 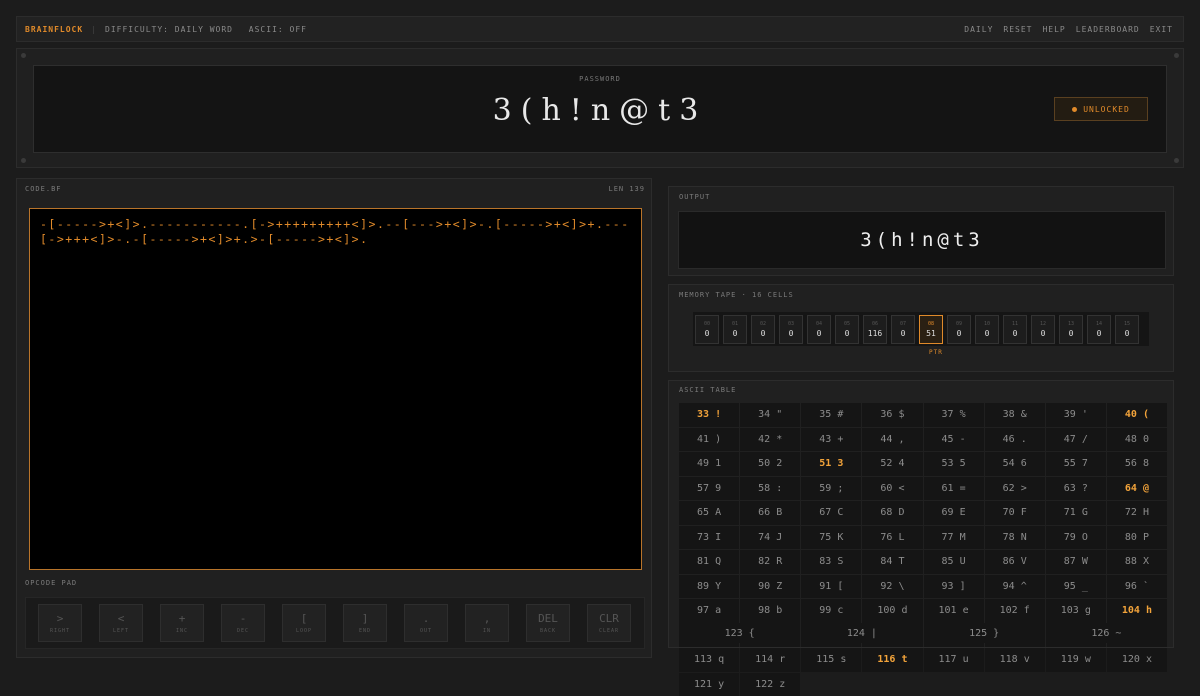 I want to click on tape-cell: 000, so click(x=707, y=329).